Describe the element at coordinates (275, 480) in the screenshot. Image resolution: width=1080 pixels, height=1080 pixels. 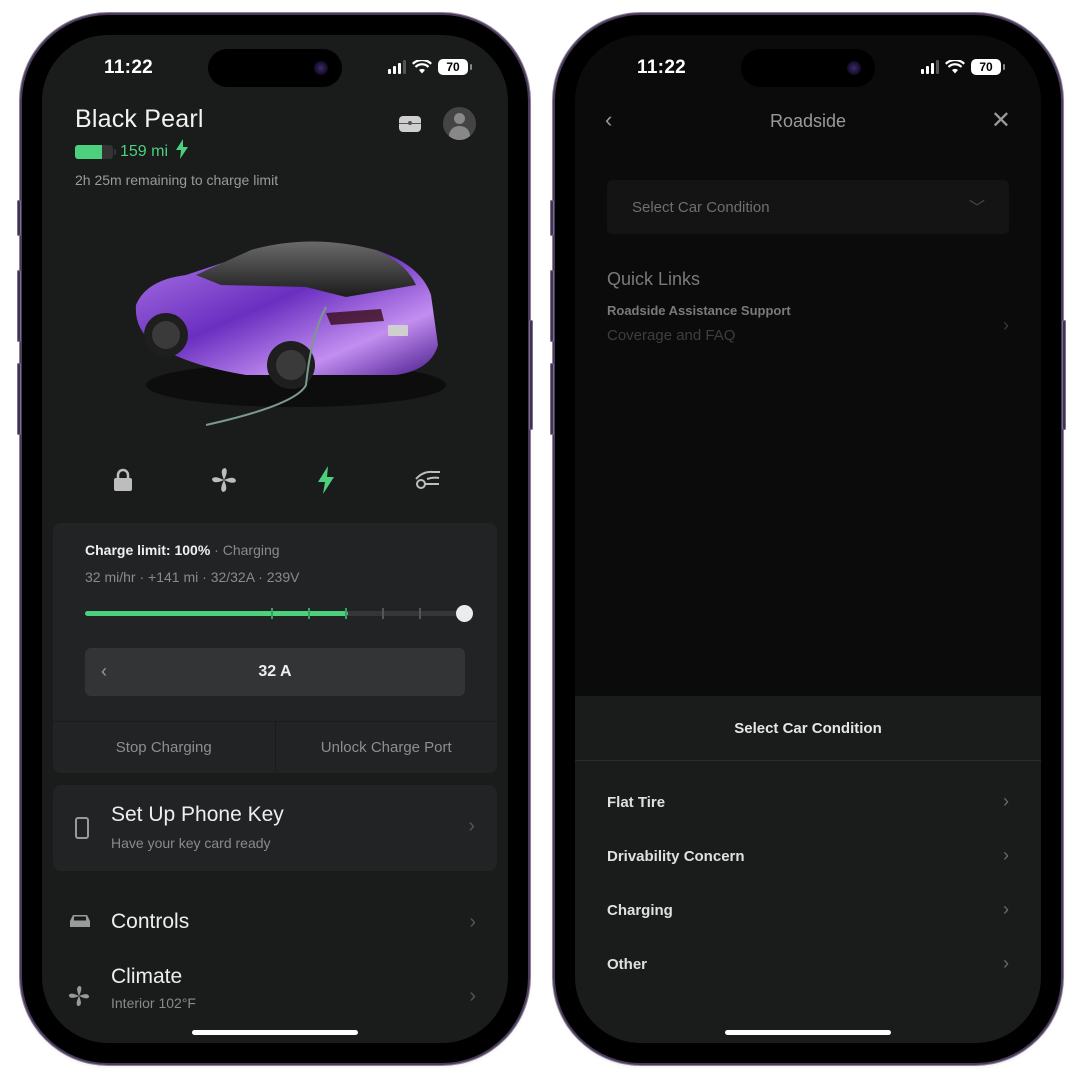
I see `quick-controls` at that location.